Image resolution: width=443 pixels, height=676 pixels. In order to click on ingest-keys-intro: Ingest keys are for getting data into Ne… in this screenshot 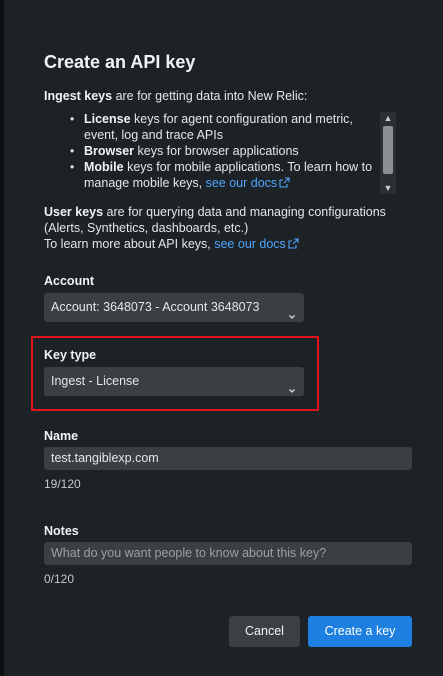, I will do `click(224, 96)`.